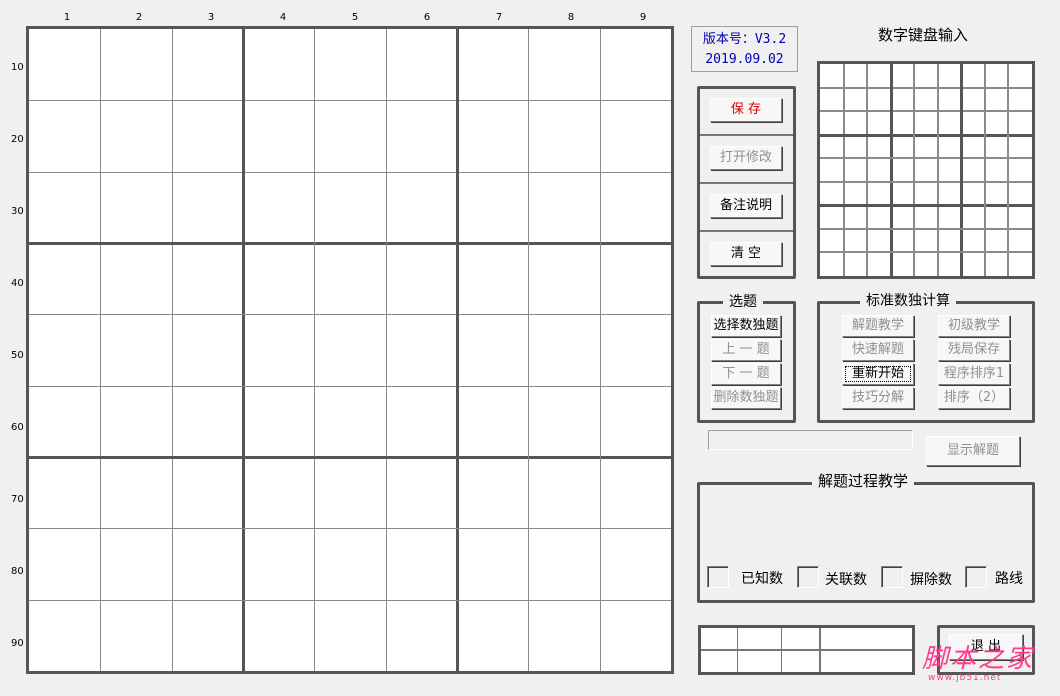 This screenshot has height=696, width=1060. Describe the element at coordinates (746, 398) in the screenshot. I see `delete-puzzle-button: 删除数独题` at that location.